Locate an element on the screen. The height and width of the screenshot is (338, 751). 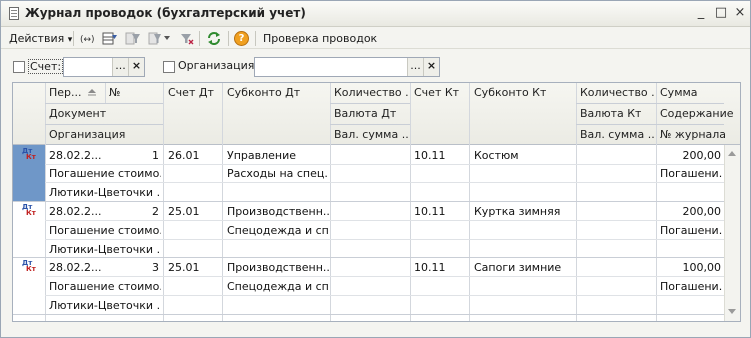
organization-clear-button: × is located at coordinates (431, 67).